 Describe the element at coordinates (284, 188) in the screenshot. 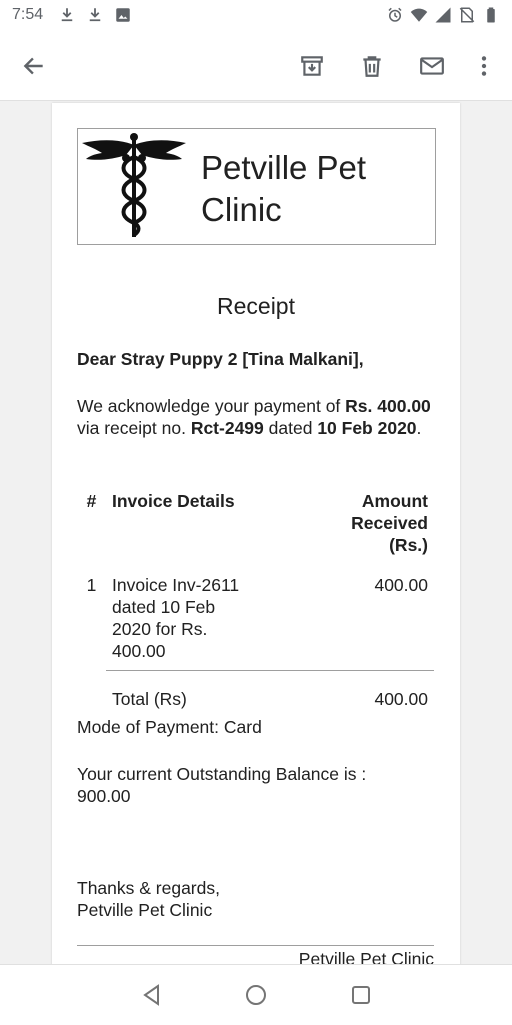

I see `clinic-name: Petville Pet Clinic` at that location.